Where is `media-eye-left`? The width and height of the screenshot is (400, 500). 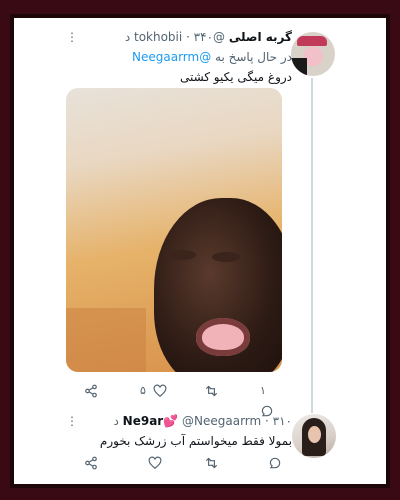 media-eye-left is located at coordinates (182, 255).